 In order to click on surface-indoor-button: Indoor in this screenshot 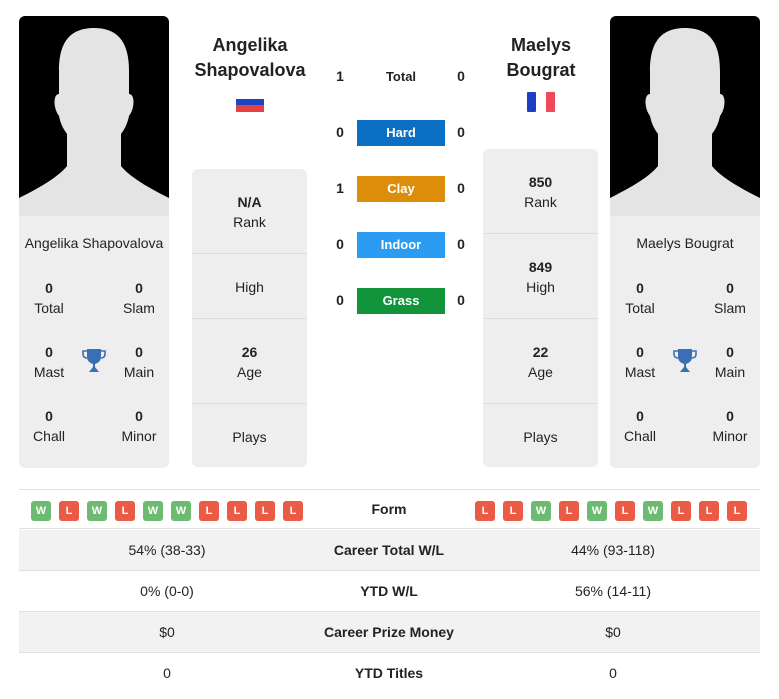, I will do `click(401, 245)`.